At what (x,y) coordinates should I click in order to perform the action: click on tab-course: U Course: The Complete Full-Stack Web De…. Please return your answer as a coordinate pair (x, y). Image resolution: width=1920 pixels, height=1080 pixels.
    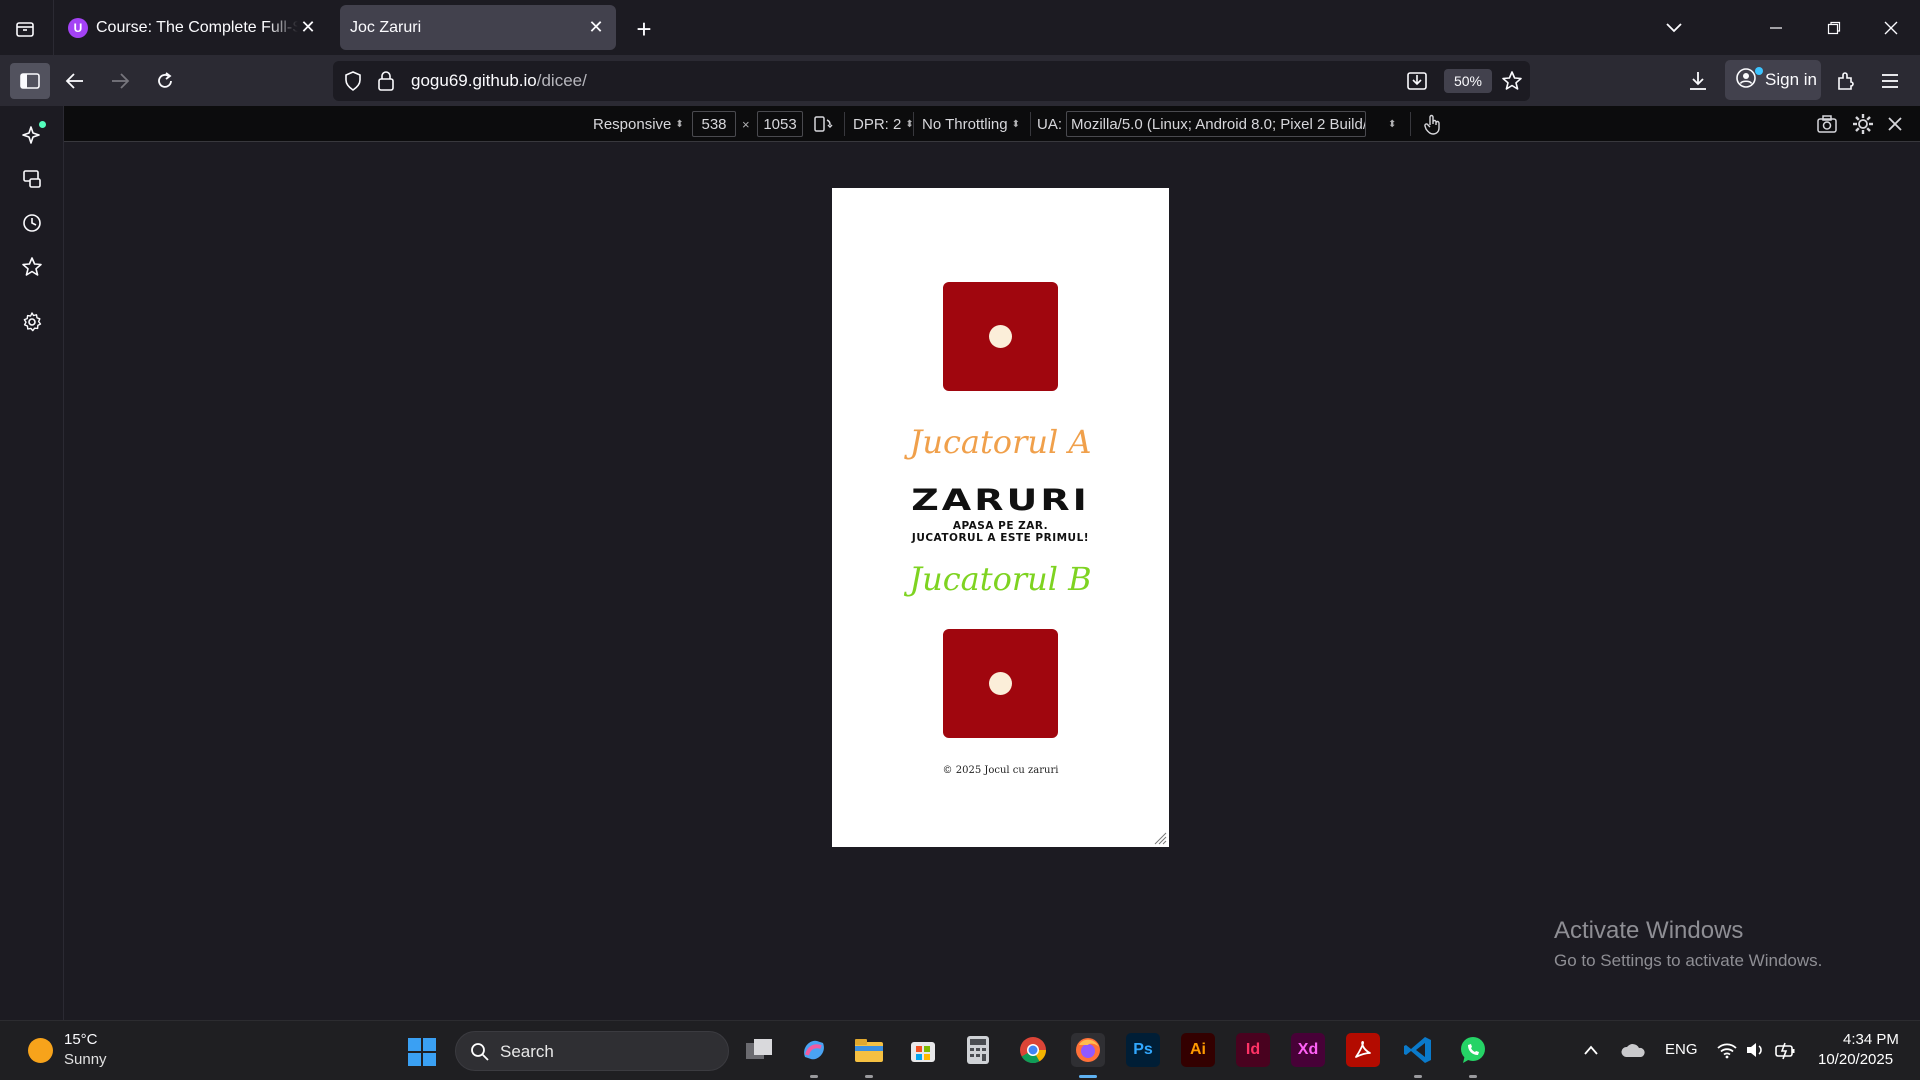
    Looking at the image, I should click on (193, 27).